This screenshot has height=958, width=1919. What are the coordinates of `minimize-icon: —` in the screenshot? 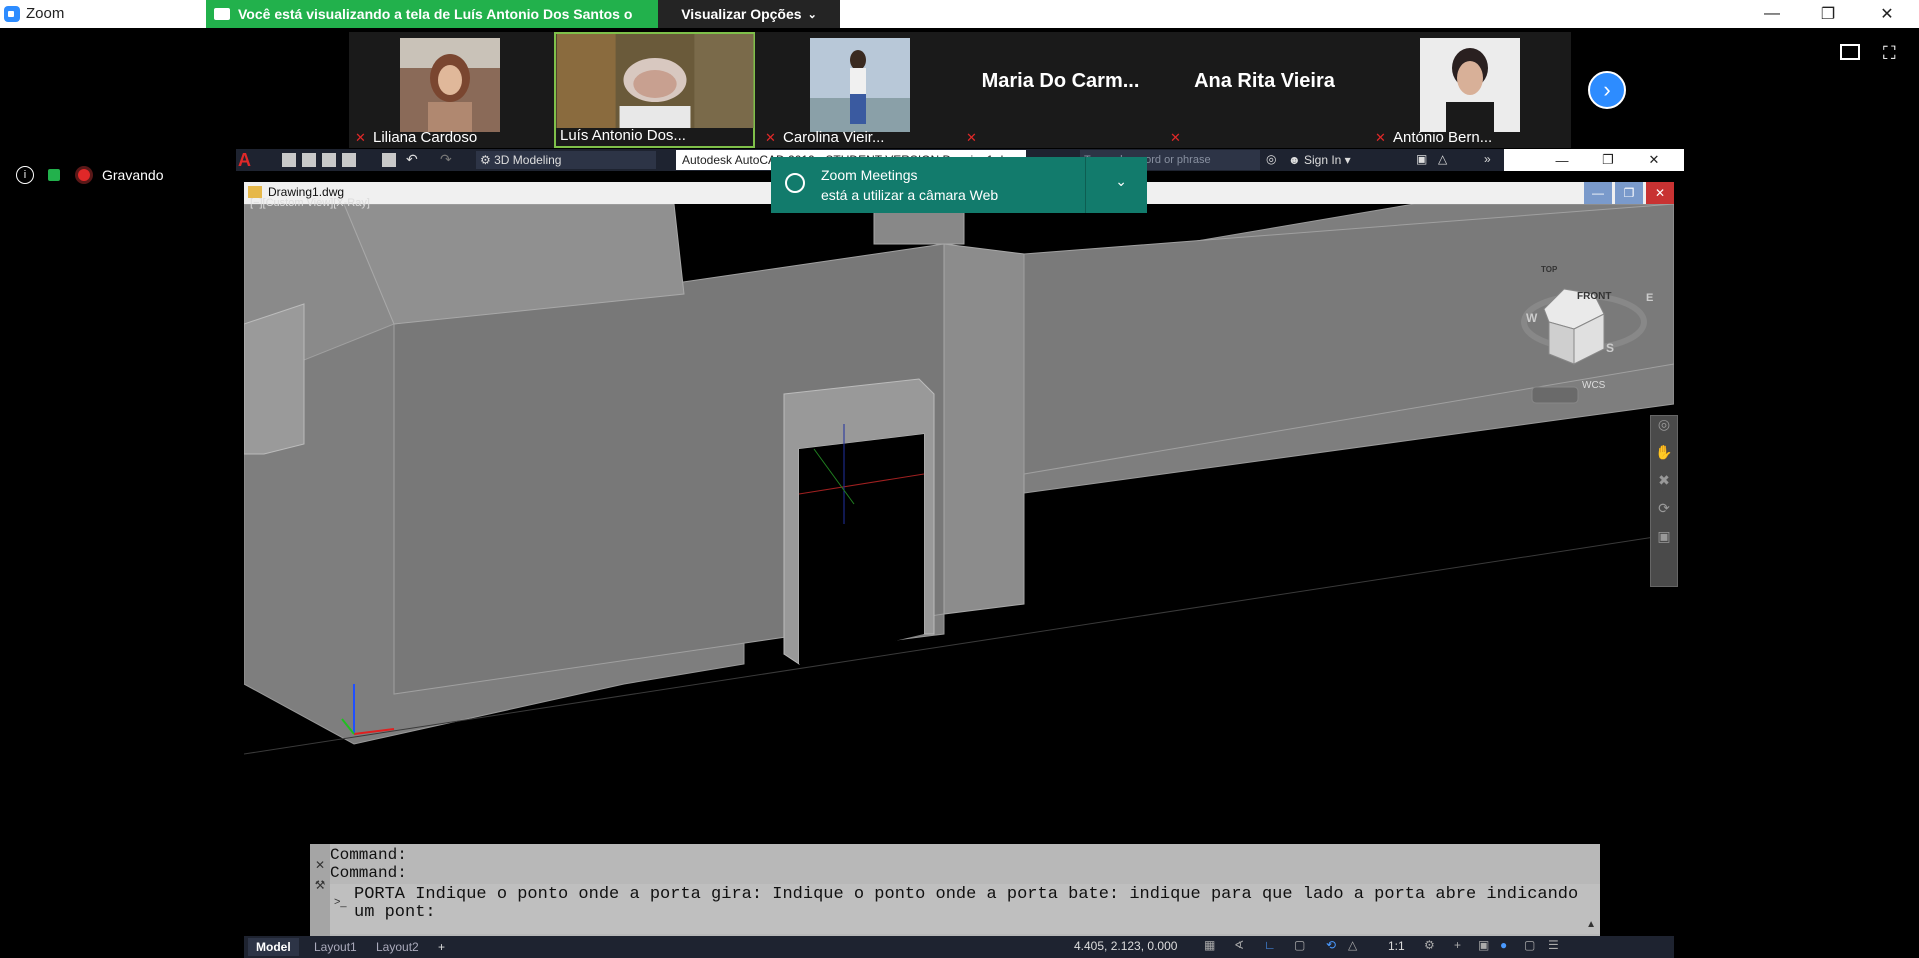 It's located at (1772, 14).